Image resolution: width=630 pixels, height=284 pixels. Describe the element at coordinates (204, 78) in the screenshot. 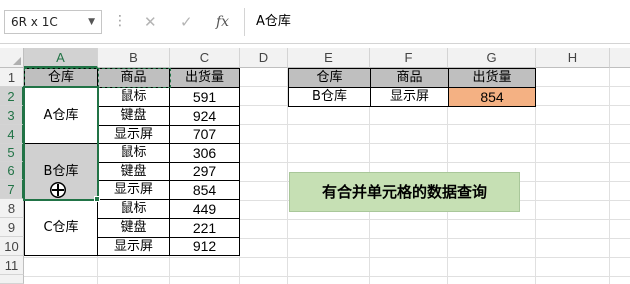

I see `table-header-quantity: 出货量` at that location.